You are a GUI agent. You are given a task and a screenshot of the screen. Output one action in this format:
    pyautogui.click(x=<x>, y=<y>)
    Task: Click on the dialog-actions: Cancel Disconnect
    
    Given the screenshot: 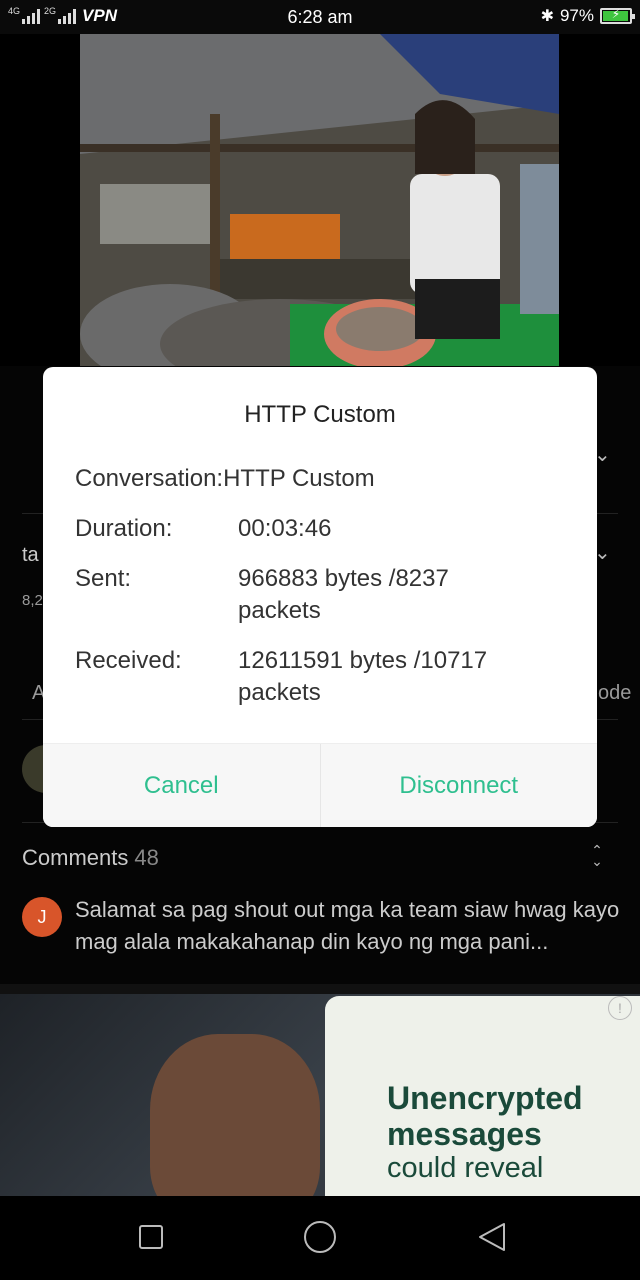 What is the action you would take?
    pyautogui.click(x=320, y=785)
    